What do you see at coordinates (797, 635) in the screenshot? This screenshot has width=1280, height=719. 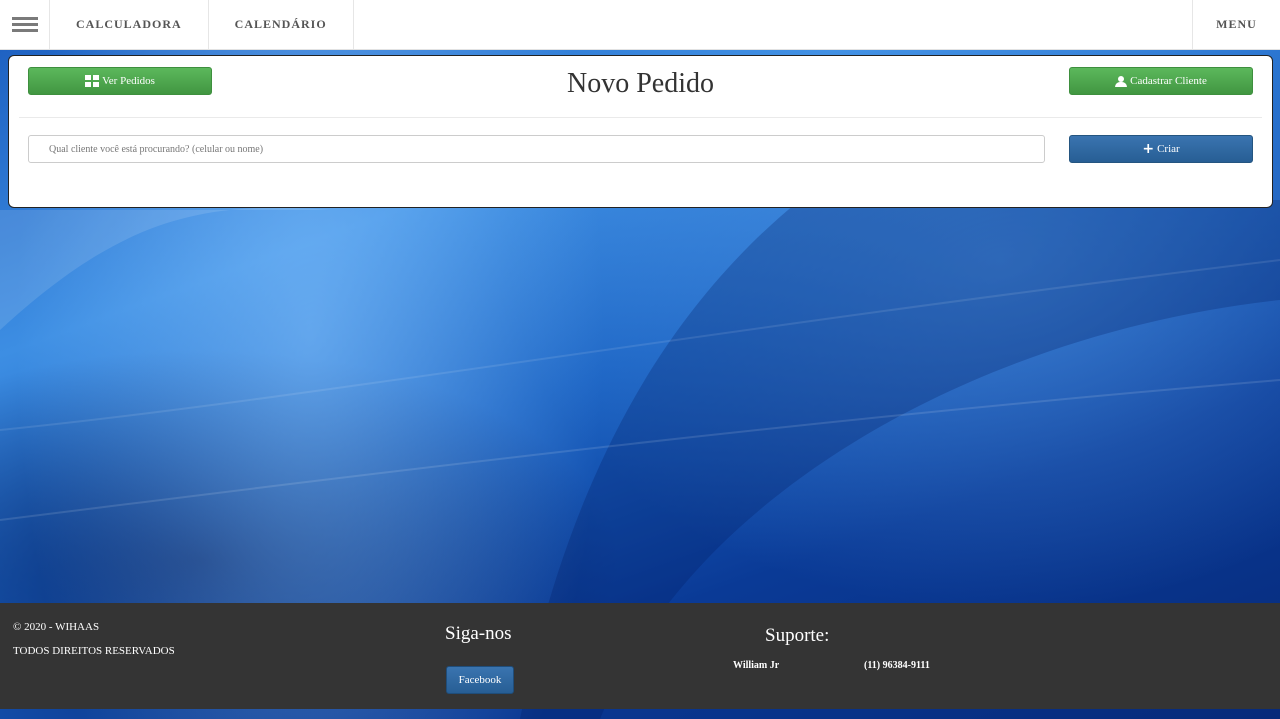 I see `support-title: Suporte:` at bounding box center [797, 635].